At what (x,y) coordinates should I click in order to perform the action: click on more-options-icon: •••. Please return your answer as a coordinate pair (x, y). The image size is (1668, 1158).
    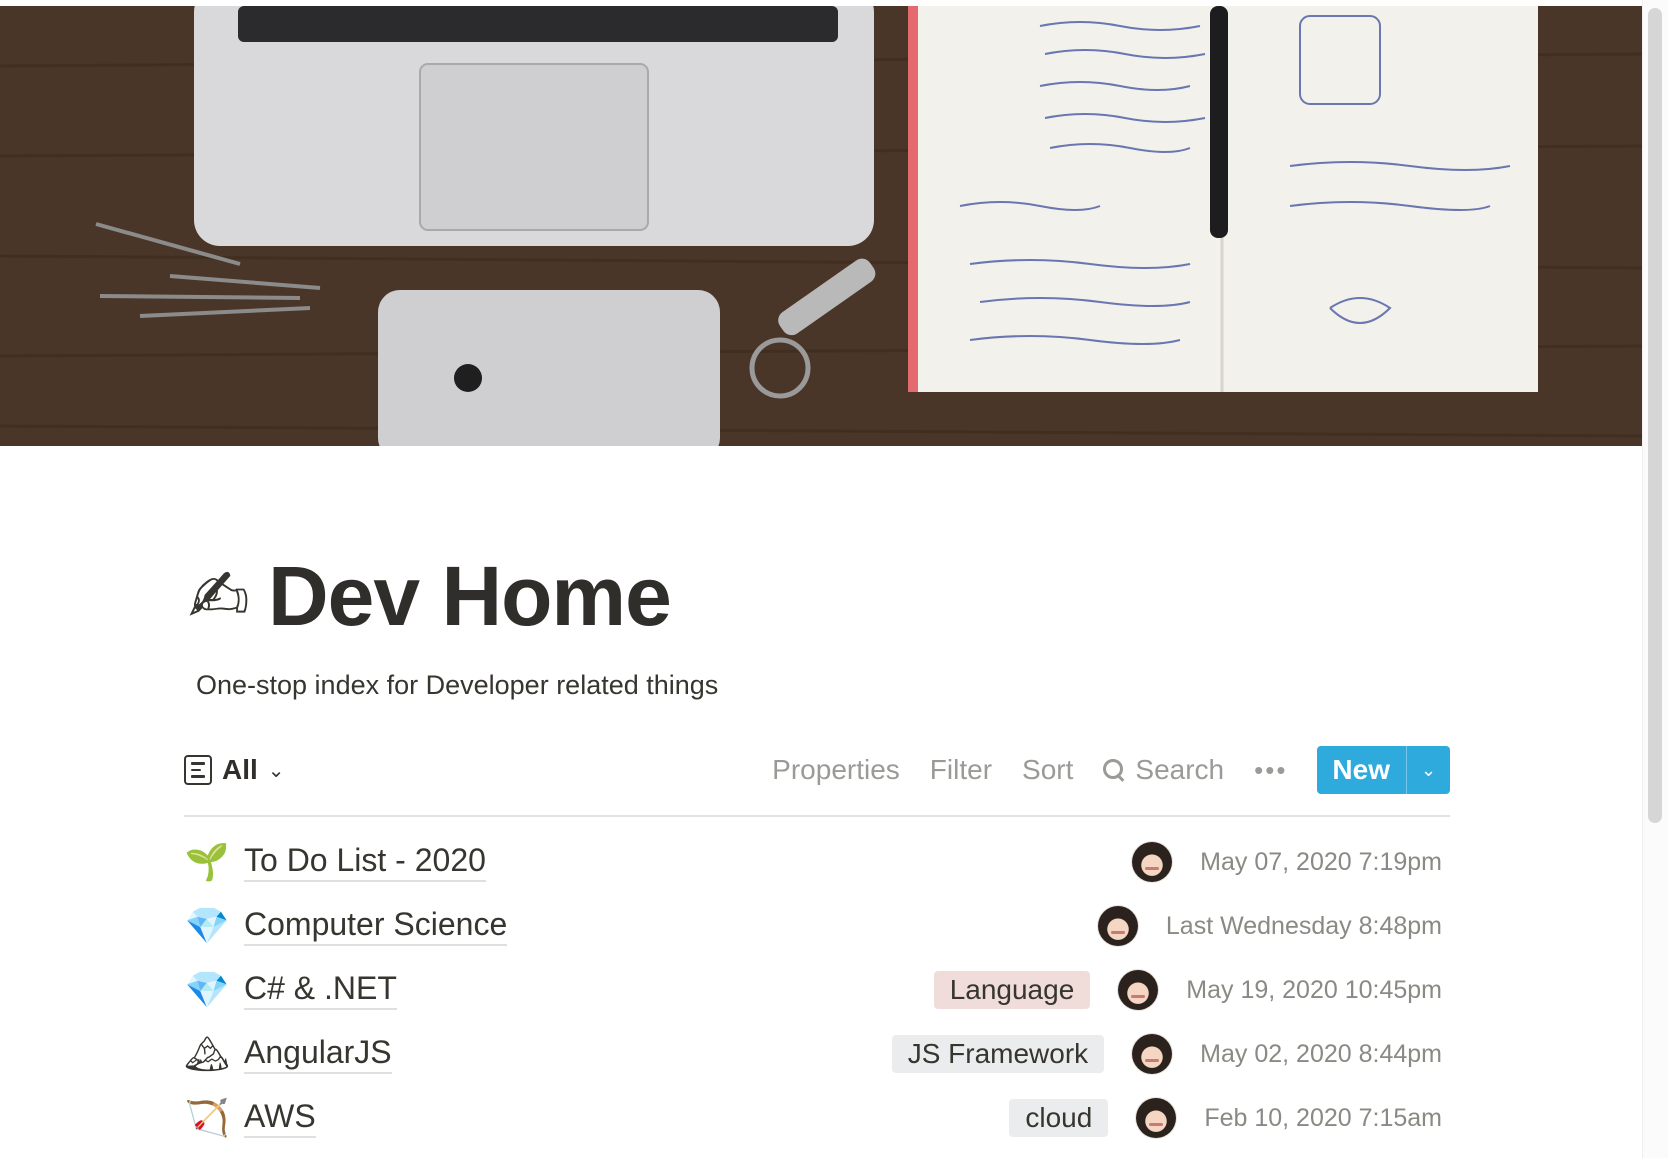
    Looking at the image, I should click on (1270, 770).